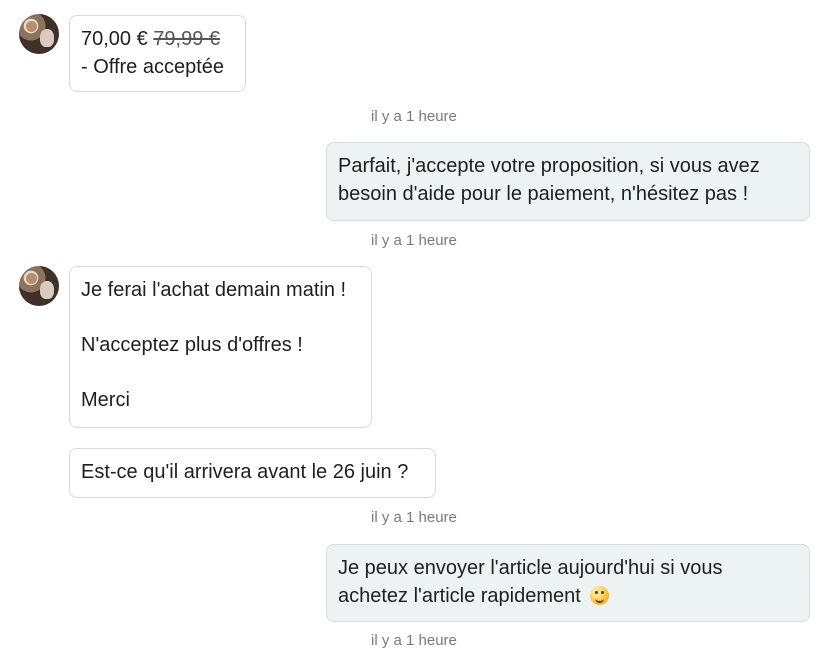  What do you see at coordinates (214, 290) in the screenshot?
I see `message-line: Je ferai l'achat demain matin !` at bounding box center [214, 290].